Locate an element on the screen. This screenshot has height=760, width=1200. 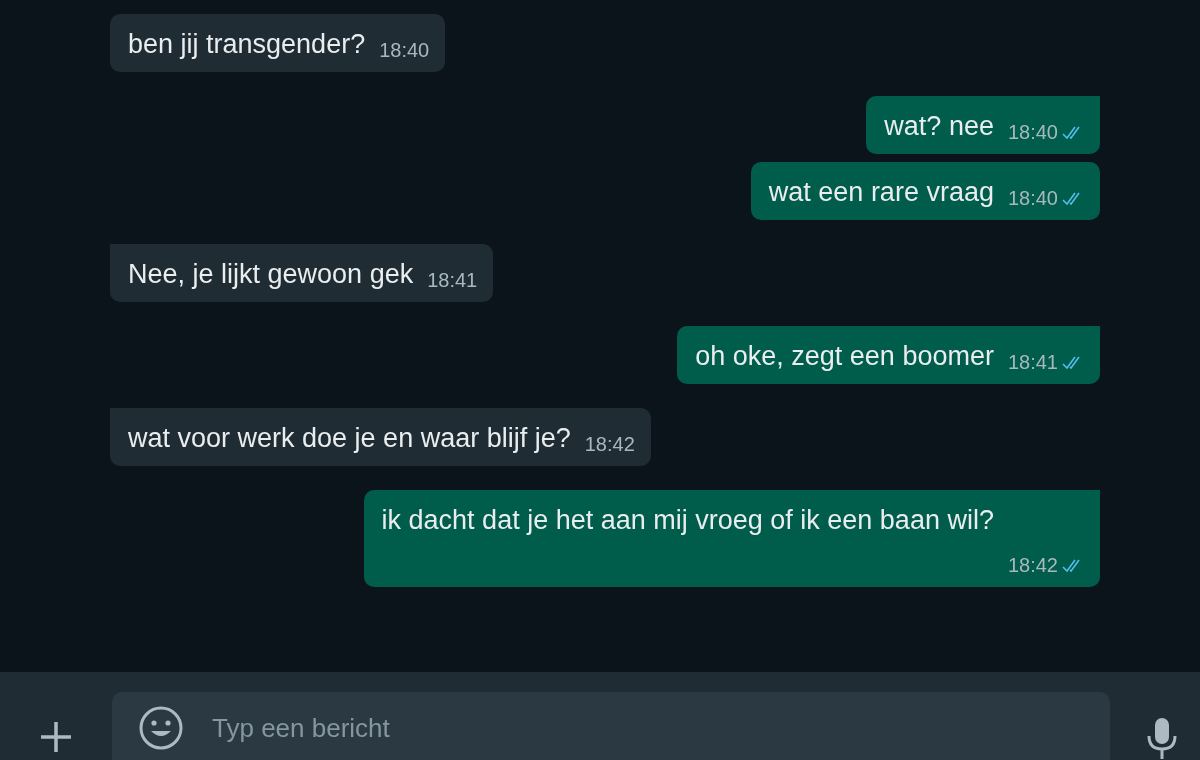
message-text: oh oke, zegt een boomer is located at coordinates (844, 357).